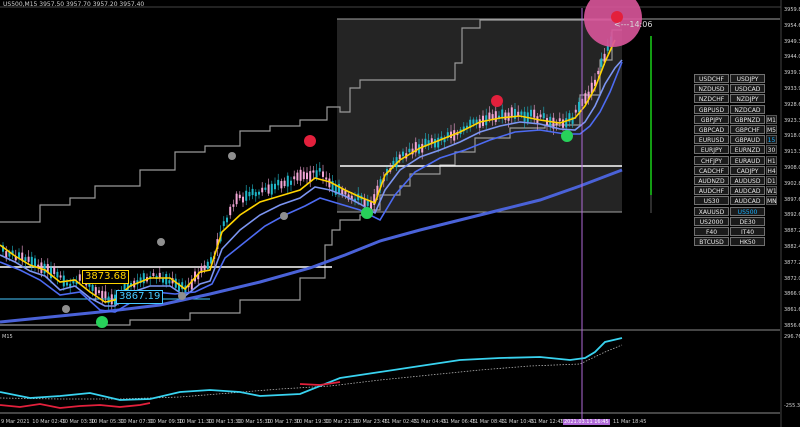 The image size is (800, 427). Describe the element at coordinates (7, 337) in the screenshot. I see `sub-window-label: M15` at that location.